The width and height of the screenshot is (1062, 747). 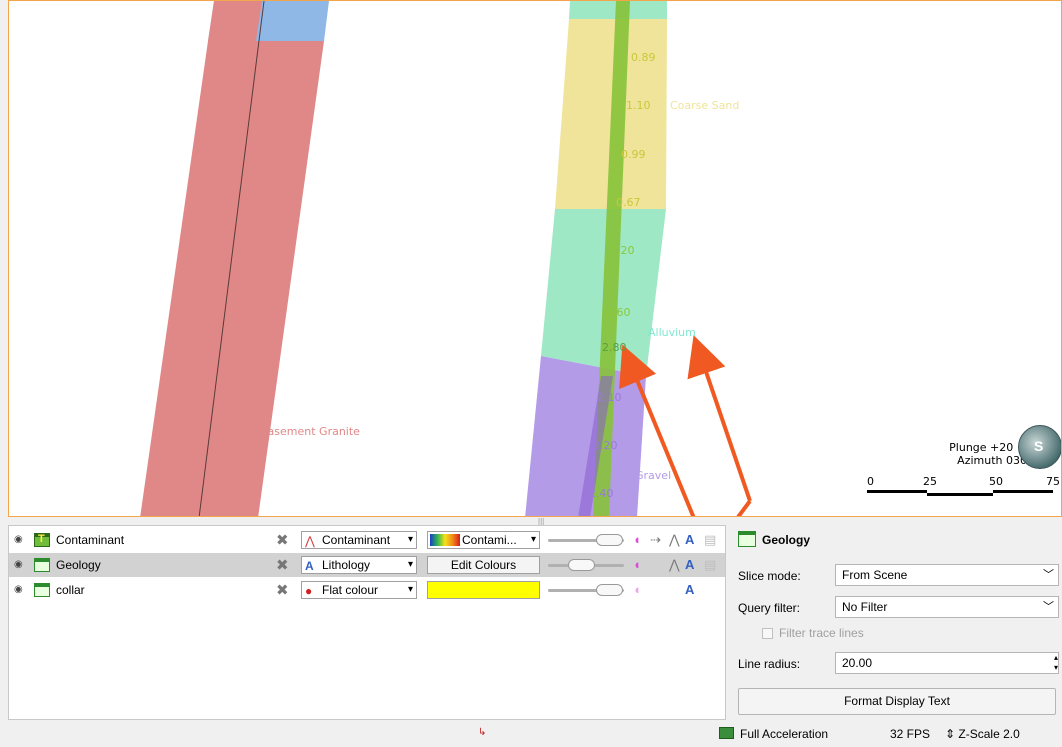 What do you see at coordinates (962, 485) in the screenshot?
I see `scale-bar: 0 25 50 75` at bounding box center [962, 485].